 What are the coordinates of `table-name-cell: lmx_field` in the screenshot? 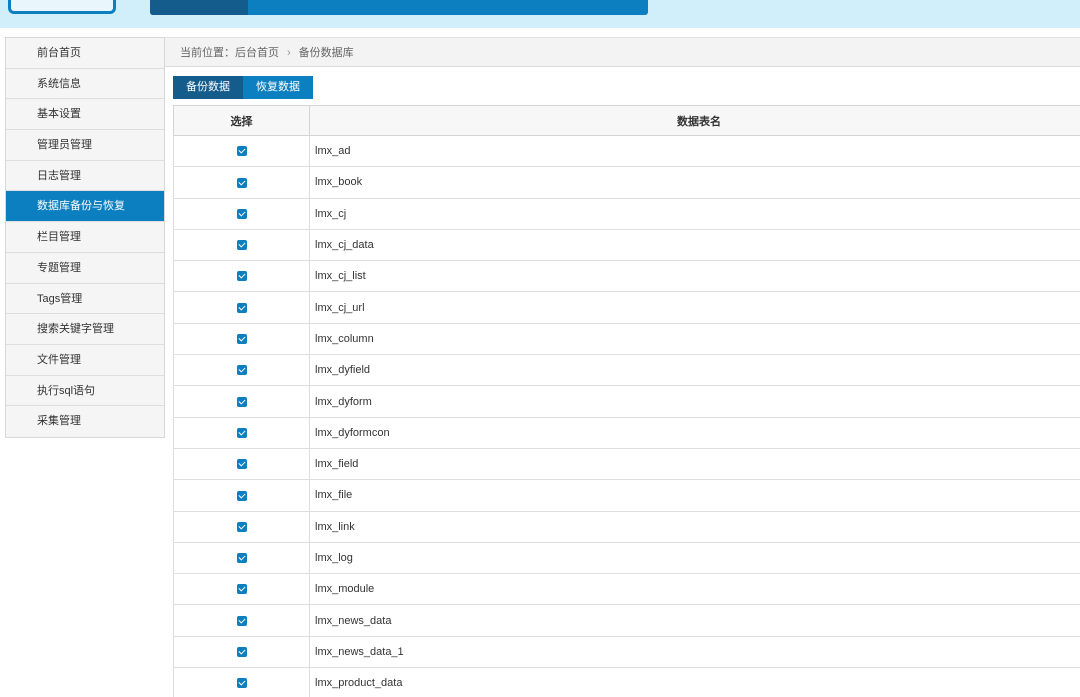 It's located at (694, 464).